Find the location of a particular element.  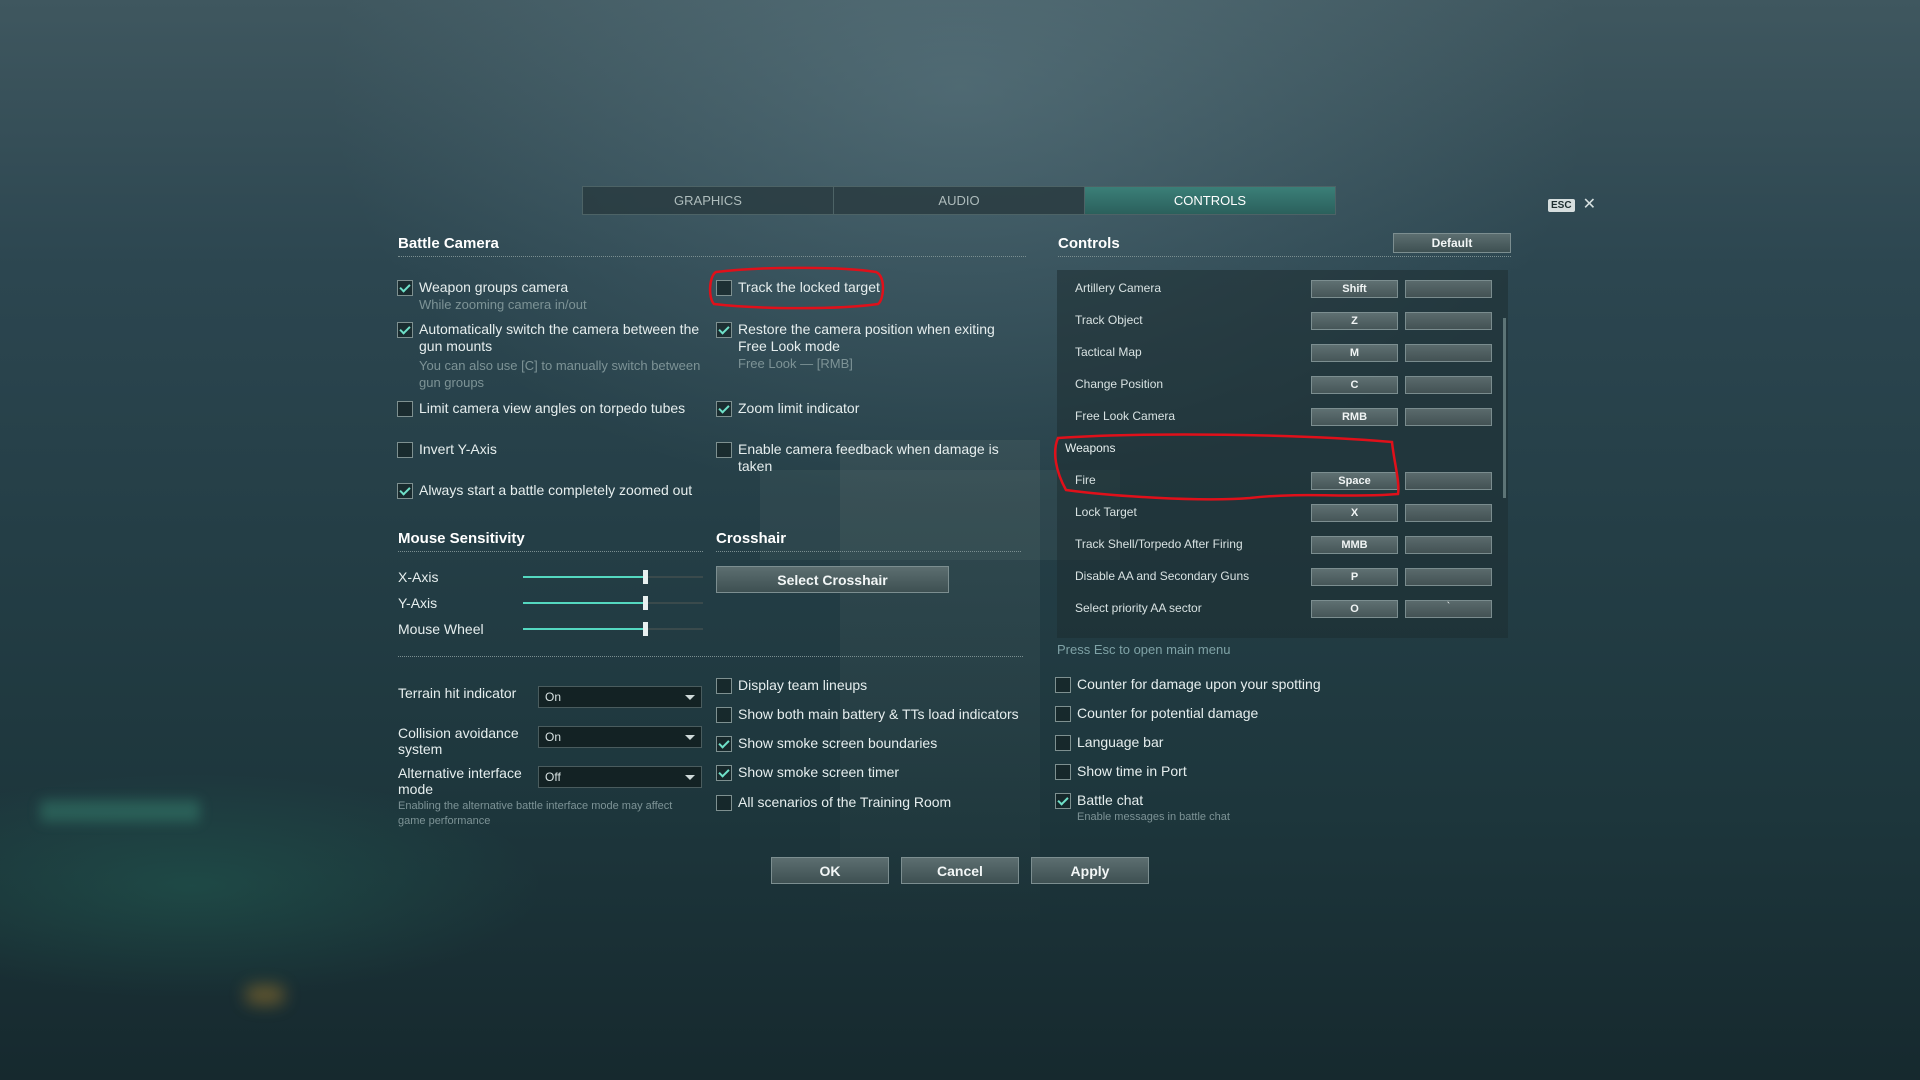

keybinding-primary: Shift is located at coordinates (1354, 289).